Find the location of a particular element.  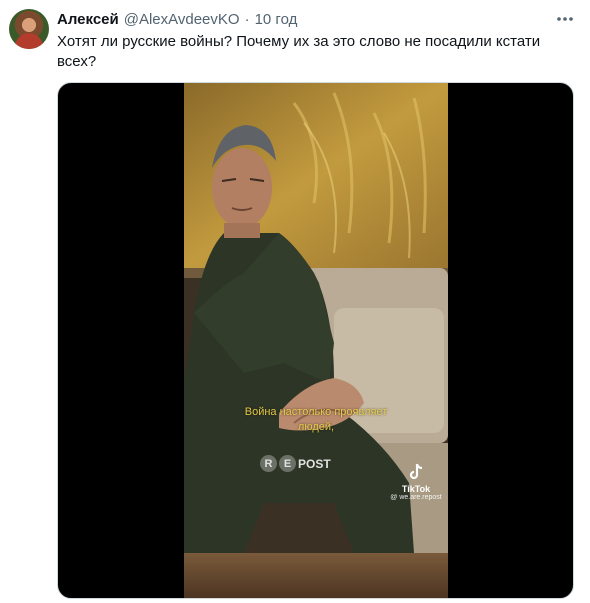

repost-watermark: R E POST is located at coordinates (295, 463).